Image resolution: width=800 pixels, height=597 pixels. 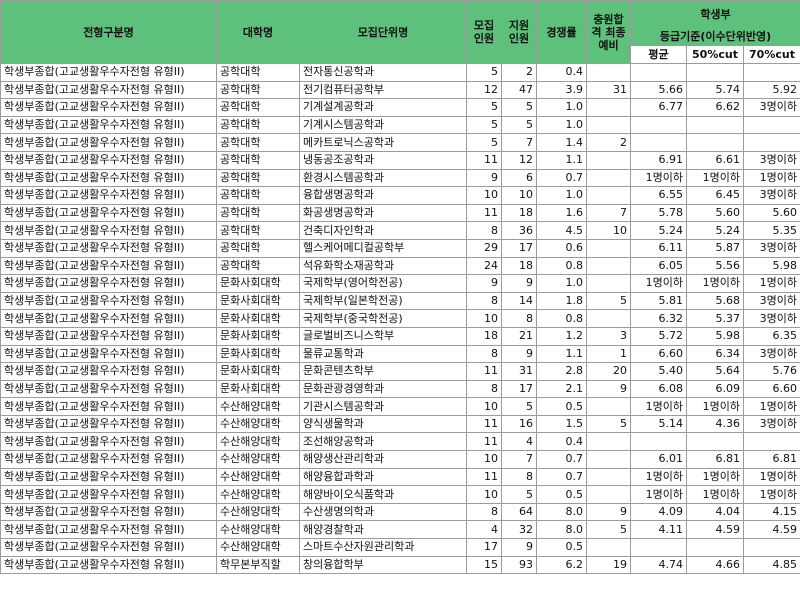 What do you see at coordinates (400, 125) in the screenshot?
I see `table-row: 학생부종합(고교생활우수자전형 유형II) 공학대학 기계시스템공학과 5 5 1.0` at bounding box center [400, 125].